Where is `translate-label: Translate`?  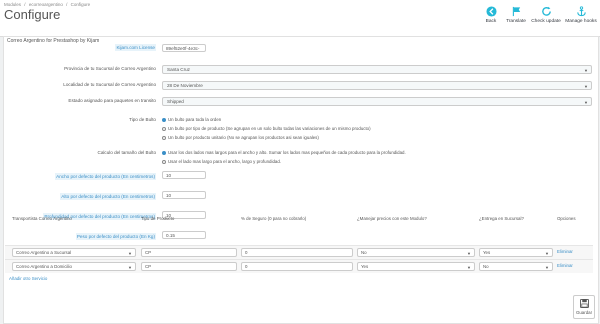 translate-label: Translate is located at coordinates (516, 21).